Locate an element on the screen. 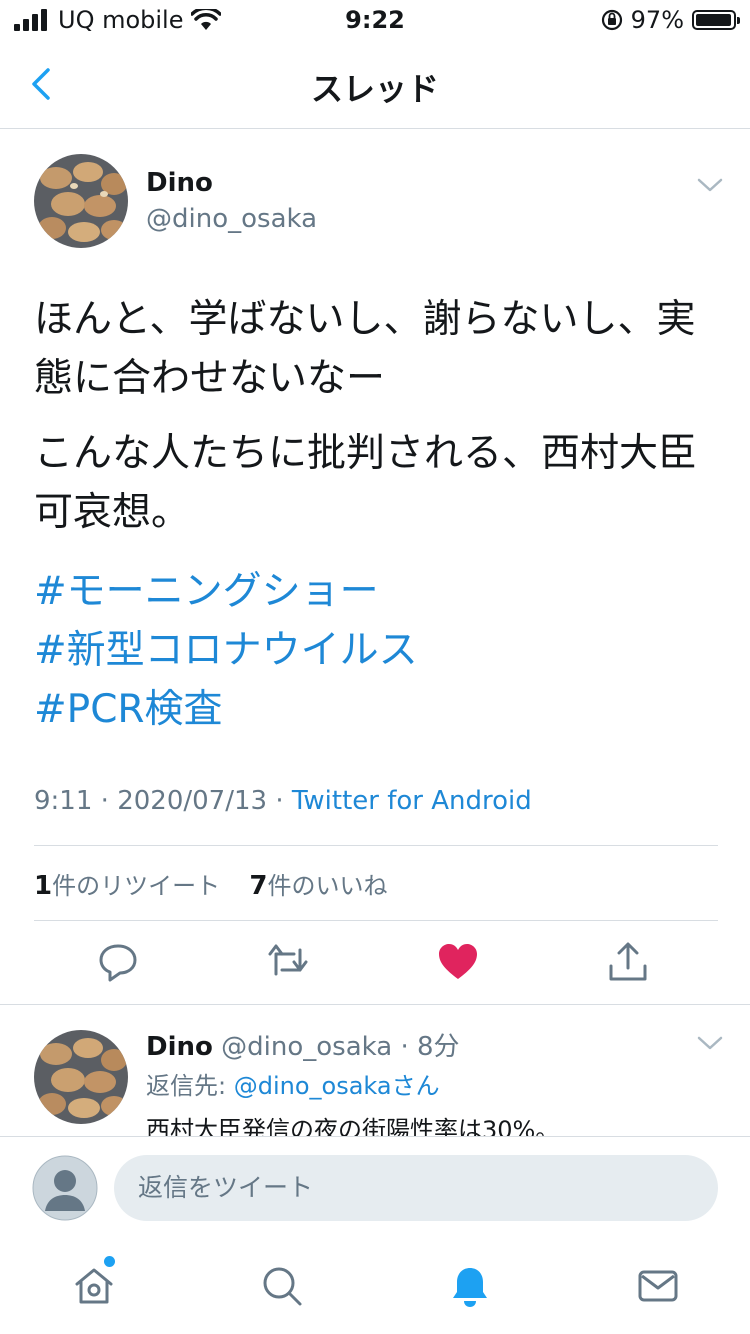 This screenshot has width=750, height=1334. messages-icon is located at coordinates (658, 1286).